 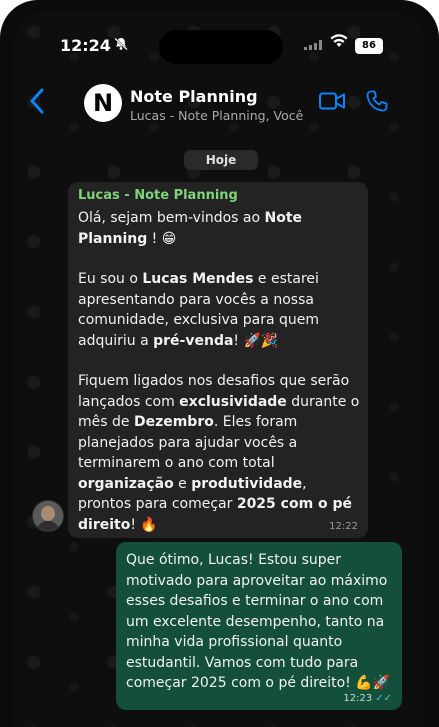 What do you see at coordinates (339, 43) in the screenshot?
I see `wifi-icon` at bounding box center [339, 43].